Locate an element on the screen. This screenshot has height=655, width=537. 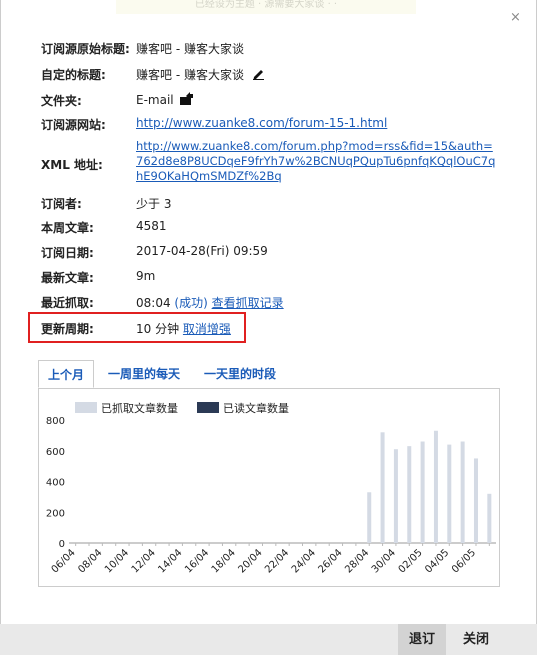
x-tick-label: 20/04 is located at coordinates (250, 561).